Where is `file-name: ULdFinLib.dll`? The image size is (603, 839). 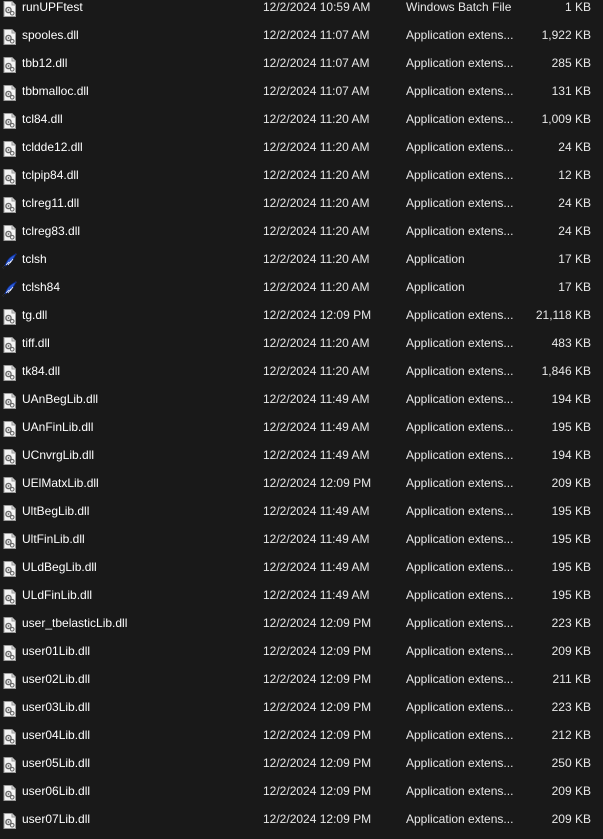 file-name: ULdFinLib.dll is located at coordinates (57, 595).